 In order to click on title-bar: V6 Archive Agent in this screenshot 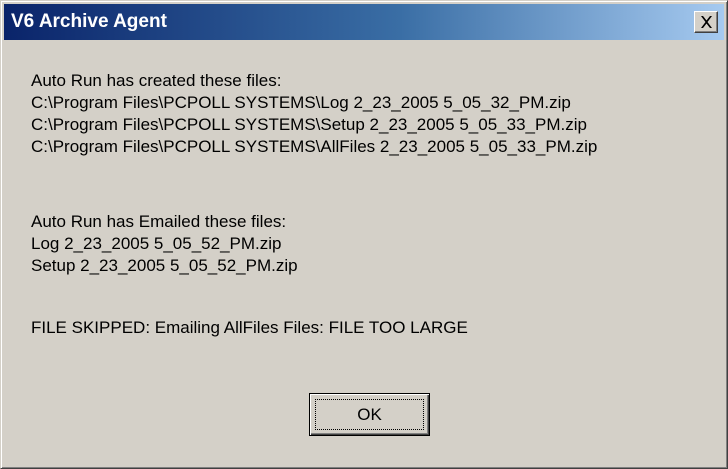, I will do `click(364, 22)`.